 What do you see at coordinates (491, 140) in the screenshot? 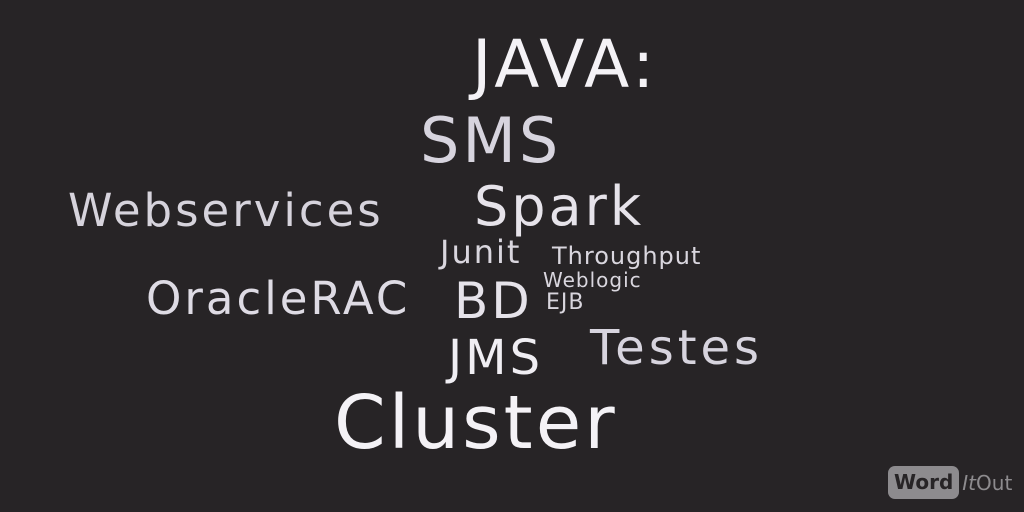
I see `word-sms: SMS` at bounding box center [491, 140].